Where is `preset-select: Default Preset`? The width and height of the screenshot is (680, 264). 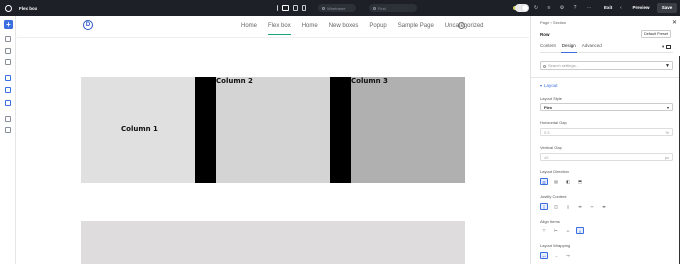 preset-select: Default Preset is located at coordinates (656, 34).